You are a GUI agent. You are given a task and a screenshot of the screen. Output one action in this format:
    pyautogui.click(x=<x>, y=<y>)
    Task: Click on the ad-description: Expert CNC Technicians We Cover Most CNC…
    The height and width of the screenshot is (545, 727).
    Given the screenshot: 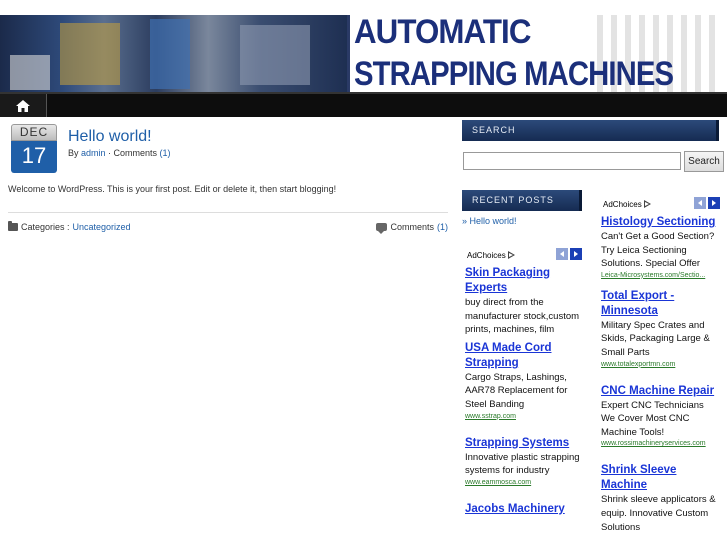 What is the action you would take?
    pyautogui.click(x=652, y=418)
    